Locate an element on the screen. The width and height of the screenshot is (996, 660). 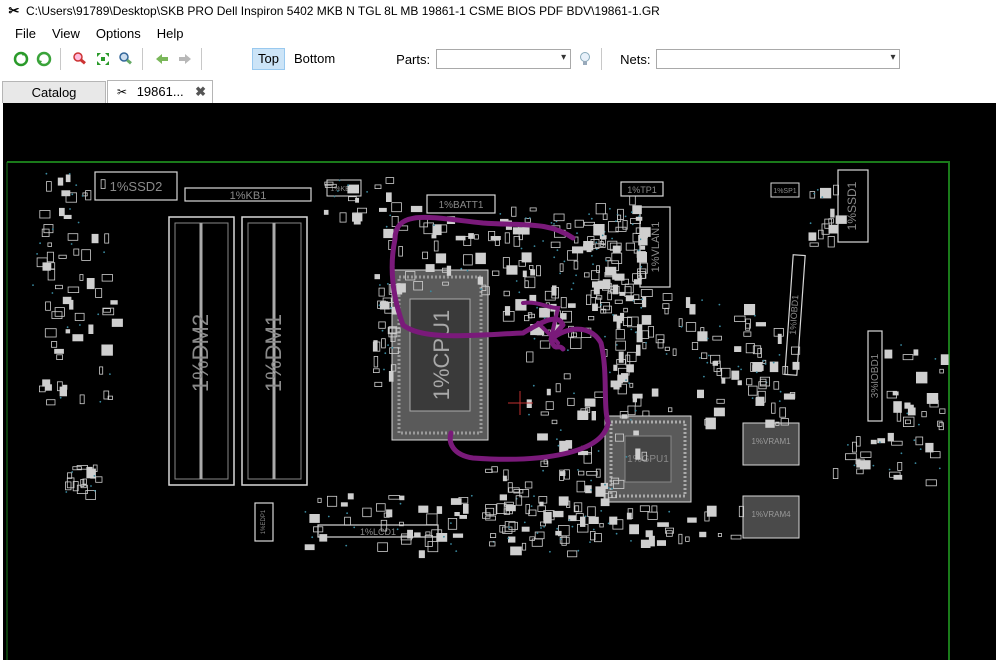
connector-iobd: 1%IOBD1 is located at coordinates (795, 315).